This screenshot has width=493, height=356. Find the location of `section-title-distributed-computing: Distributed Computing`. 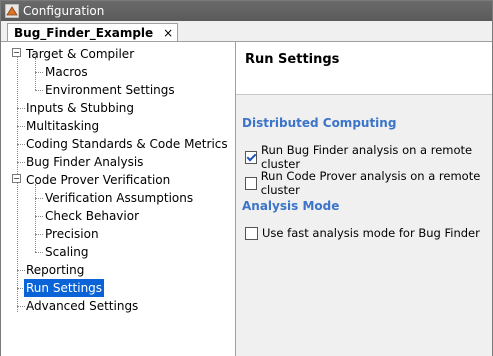

section-title-distributed-computing: Distributed Computing is located at coordinates (319, 123).